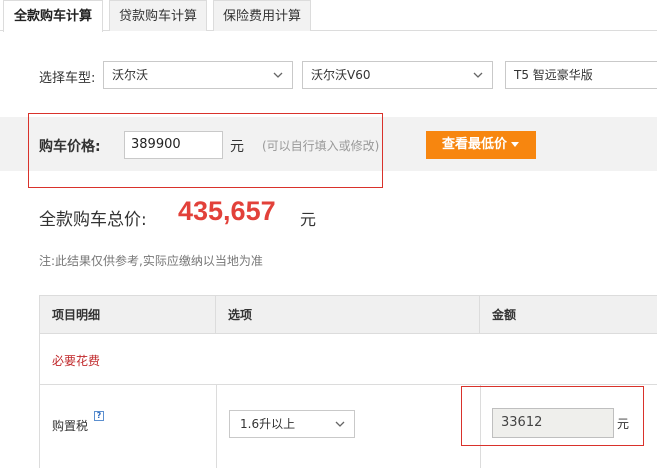 The image size is (657, 468). What do you see at coordinates (53, 16) in the screenshot?
I see `tab-full-payment: 全款购车计算` at bounding box center [53, 16].